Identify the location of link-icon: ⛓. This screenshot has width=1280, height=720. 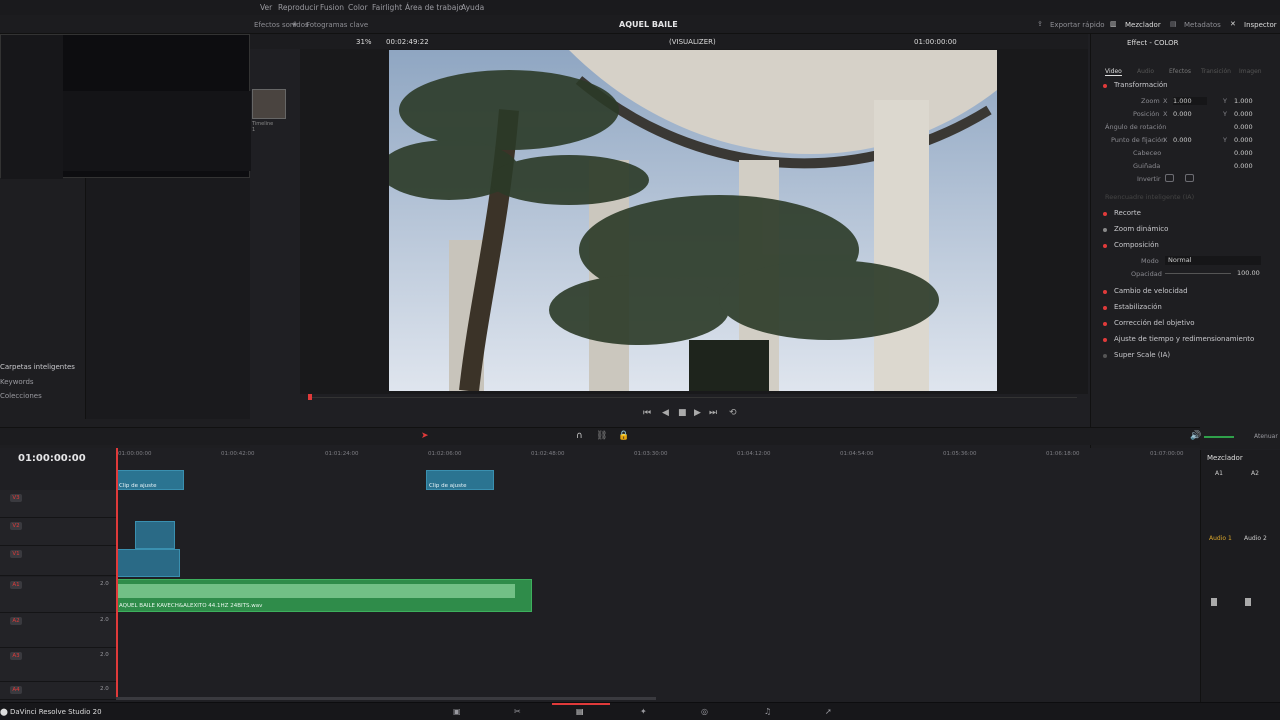
(601, 436).